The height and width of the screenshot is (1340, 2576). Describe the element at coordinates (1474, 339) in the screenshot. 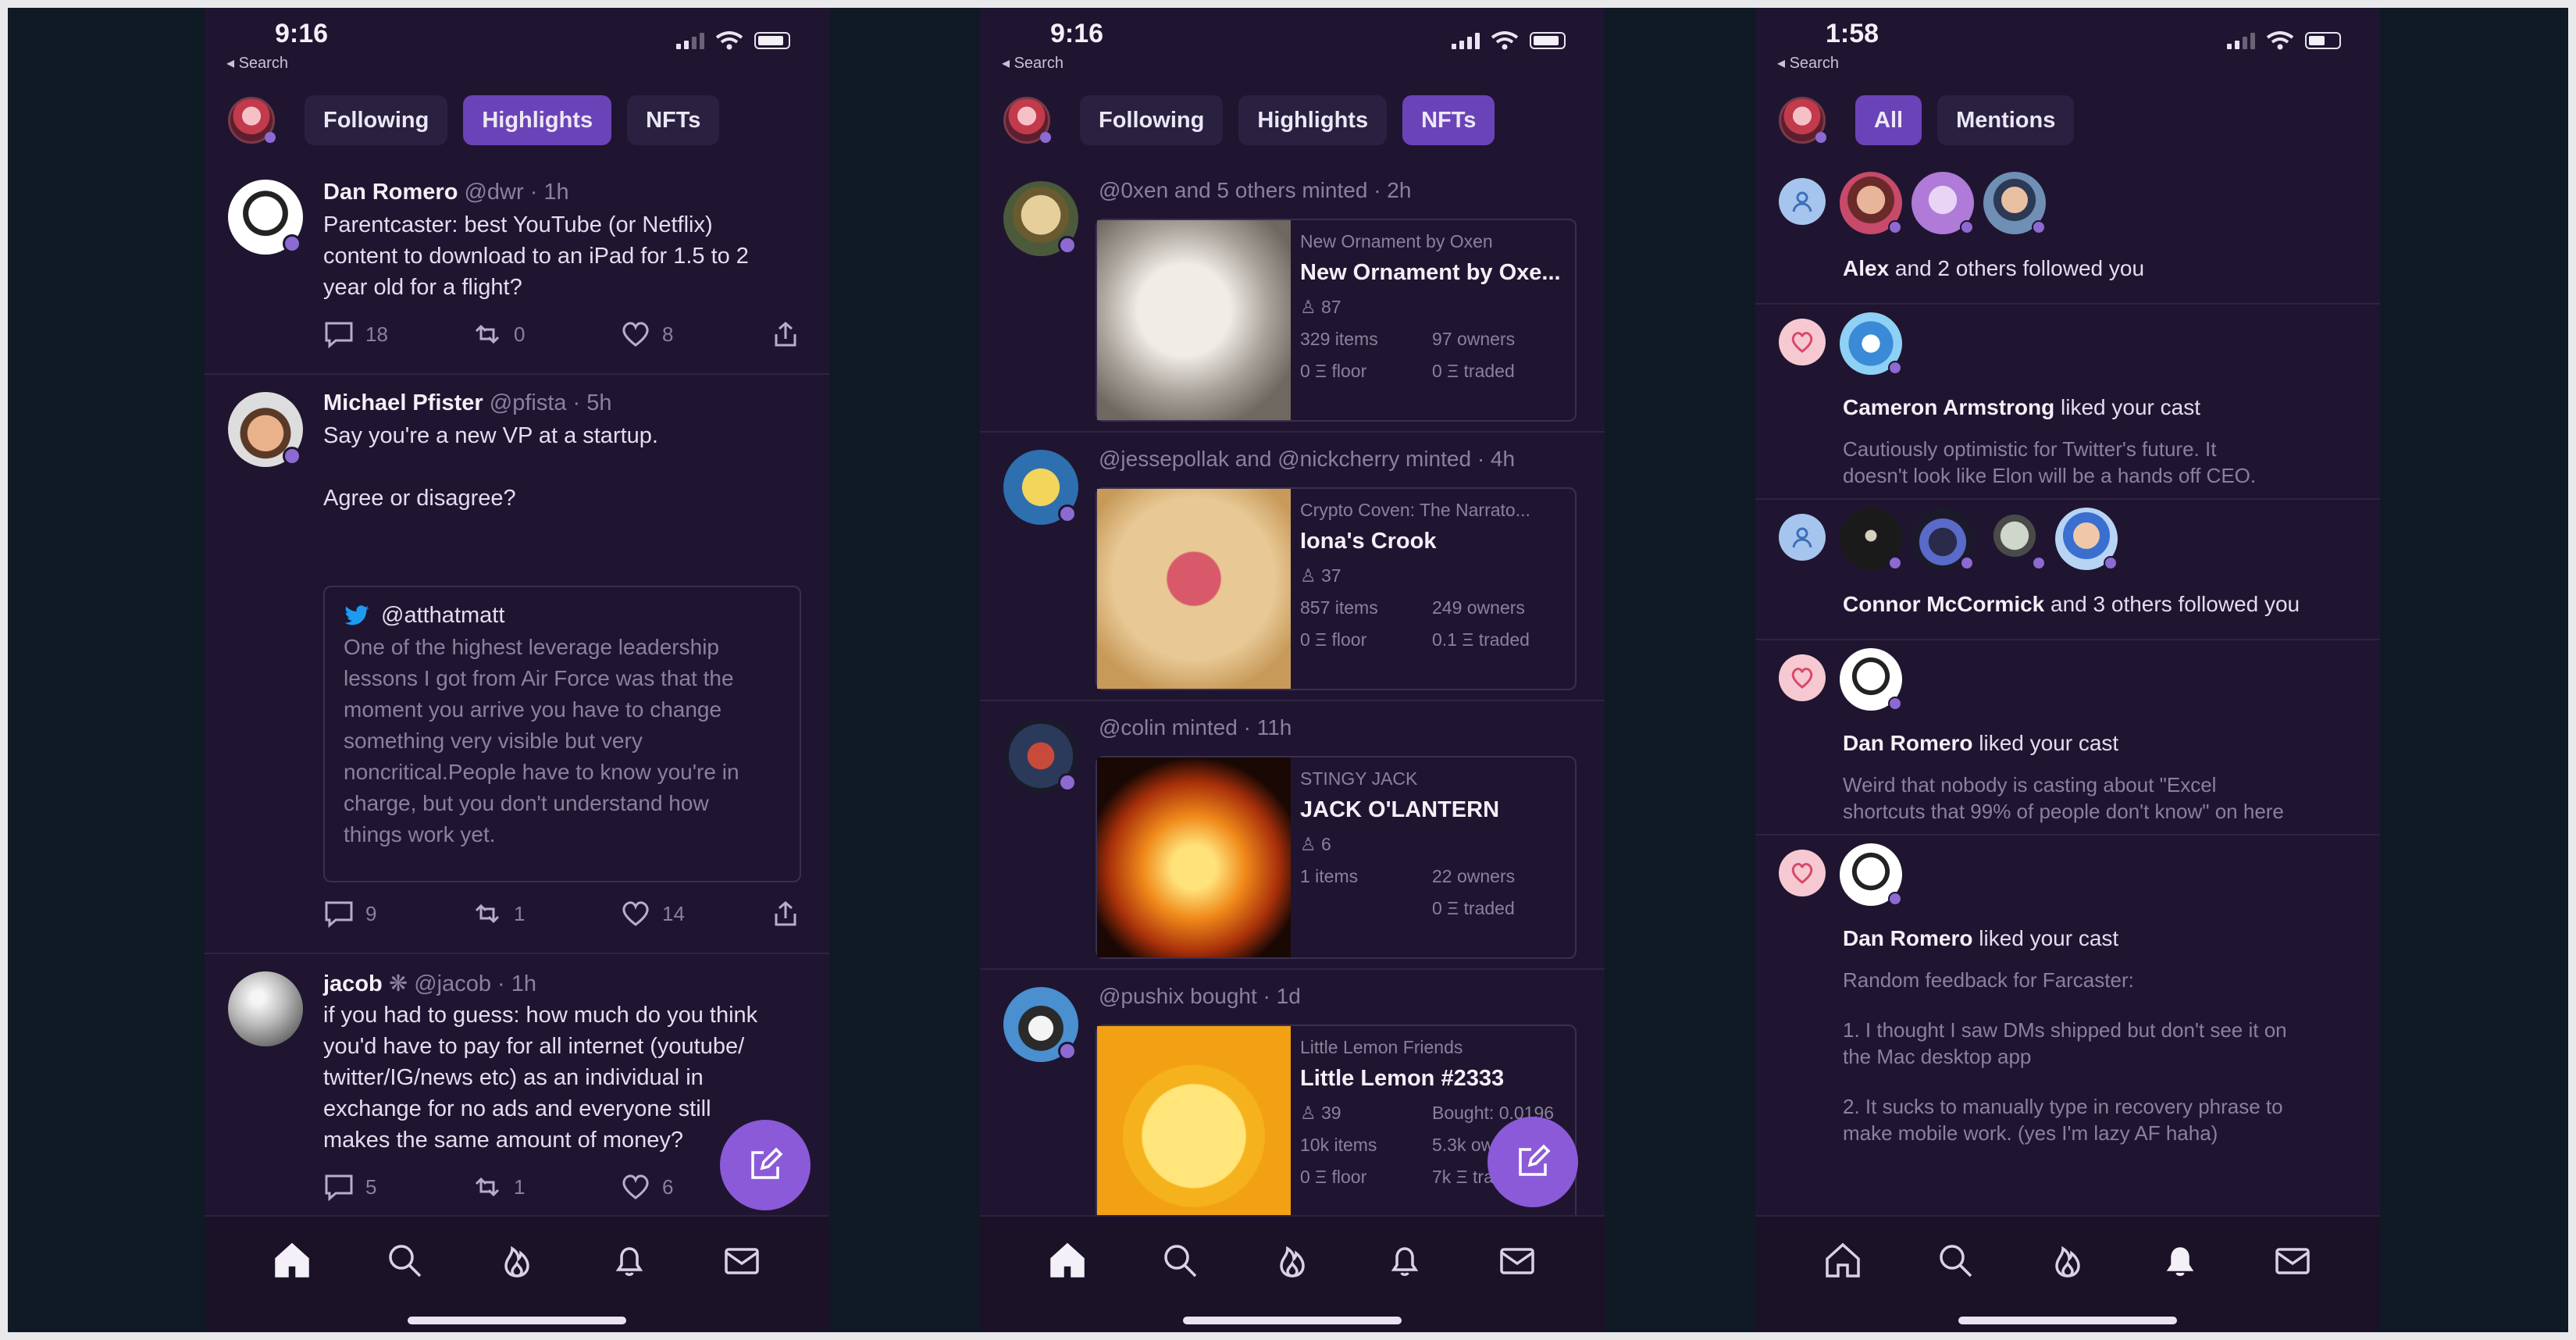

I see `owners-stat: 97 owners` at that location.